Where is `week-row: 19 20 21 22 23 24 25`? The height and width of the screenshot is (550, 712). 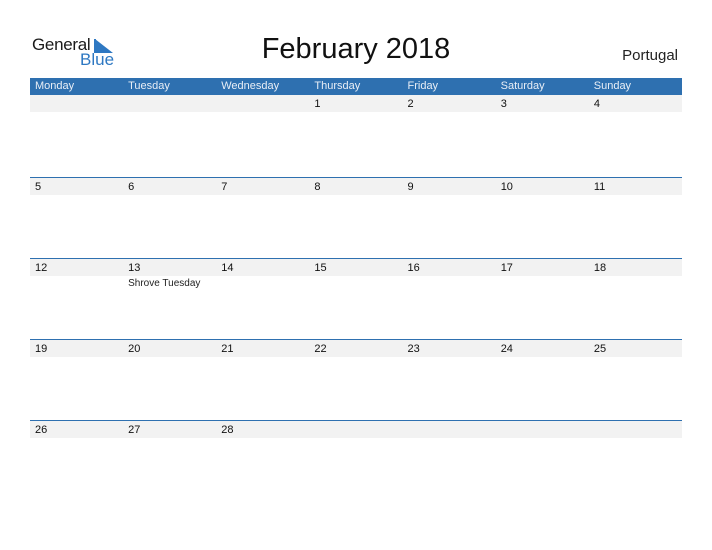
week-row: 19 20 21 22 23 24 25 is located at coordinates (356, 380).